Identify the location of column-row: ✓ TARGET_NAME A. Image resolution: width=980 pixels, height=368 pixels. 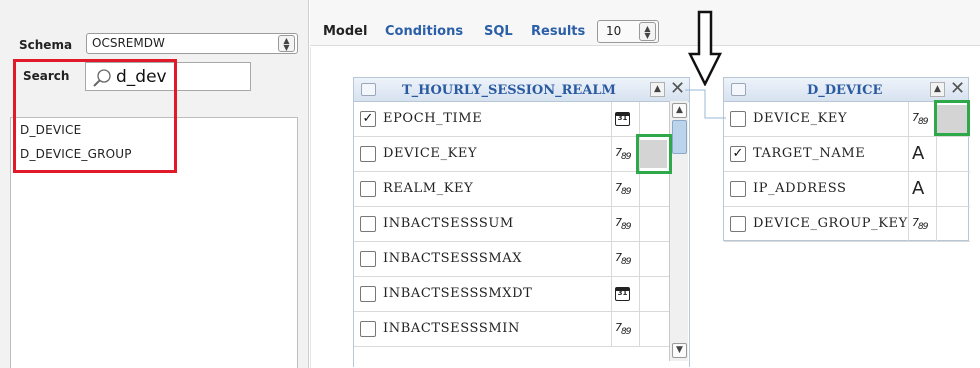
(847, 154).